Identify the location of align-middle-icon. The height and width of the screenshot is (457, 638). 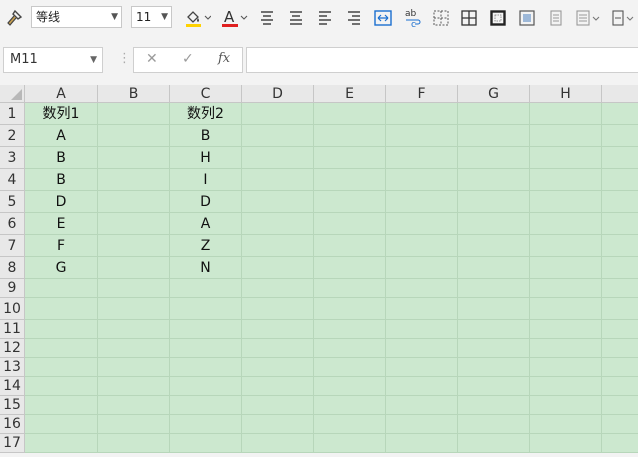
(296, 18).